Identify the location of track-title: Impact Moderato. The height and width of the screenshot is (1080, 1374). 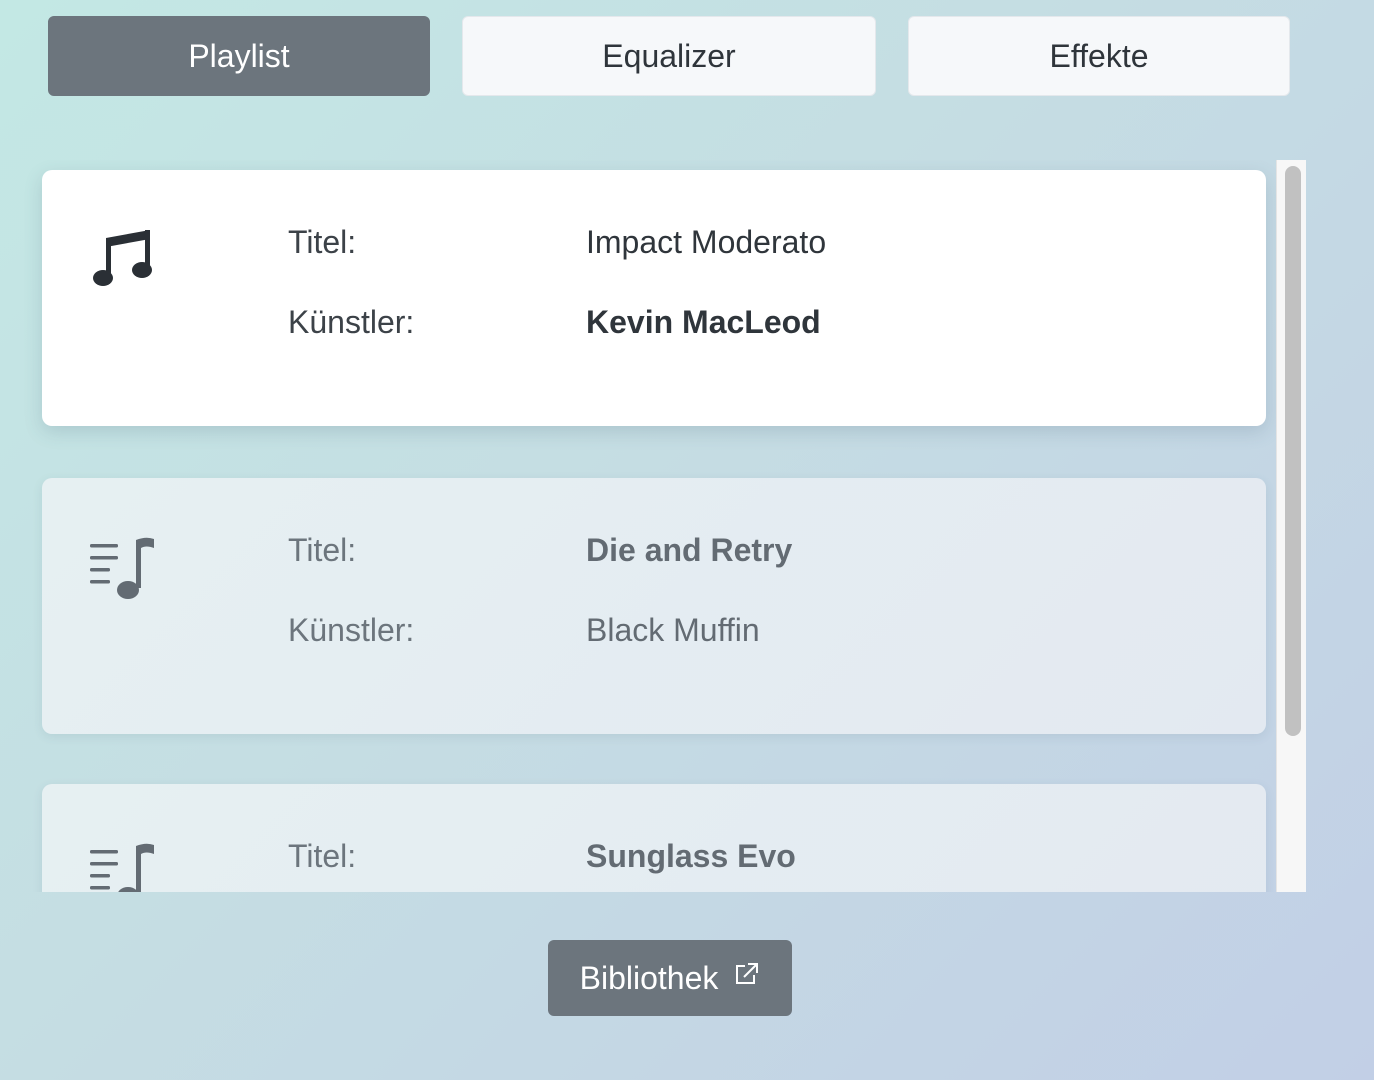
(706, 242).